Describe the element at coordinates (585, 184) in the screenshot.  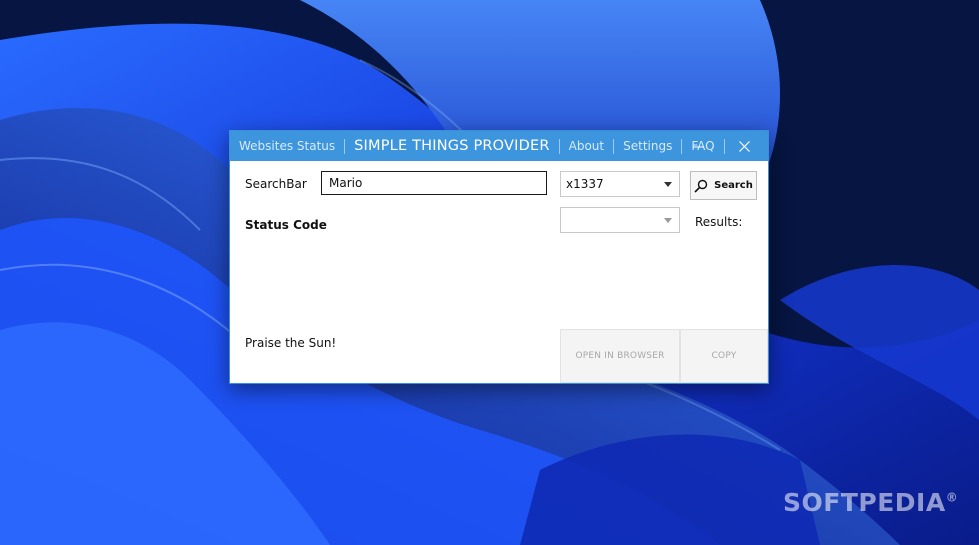
I see `mode-select-value: x1337` at that location.